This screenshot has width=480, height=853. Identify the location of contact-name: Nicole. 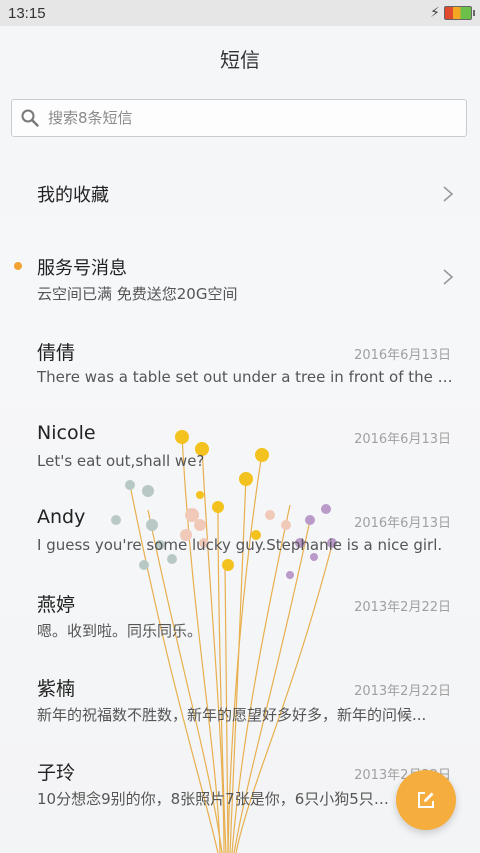
(66, 433).